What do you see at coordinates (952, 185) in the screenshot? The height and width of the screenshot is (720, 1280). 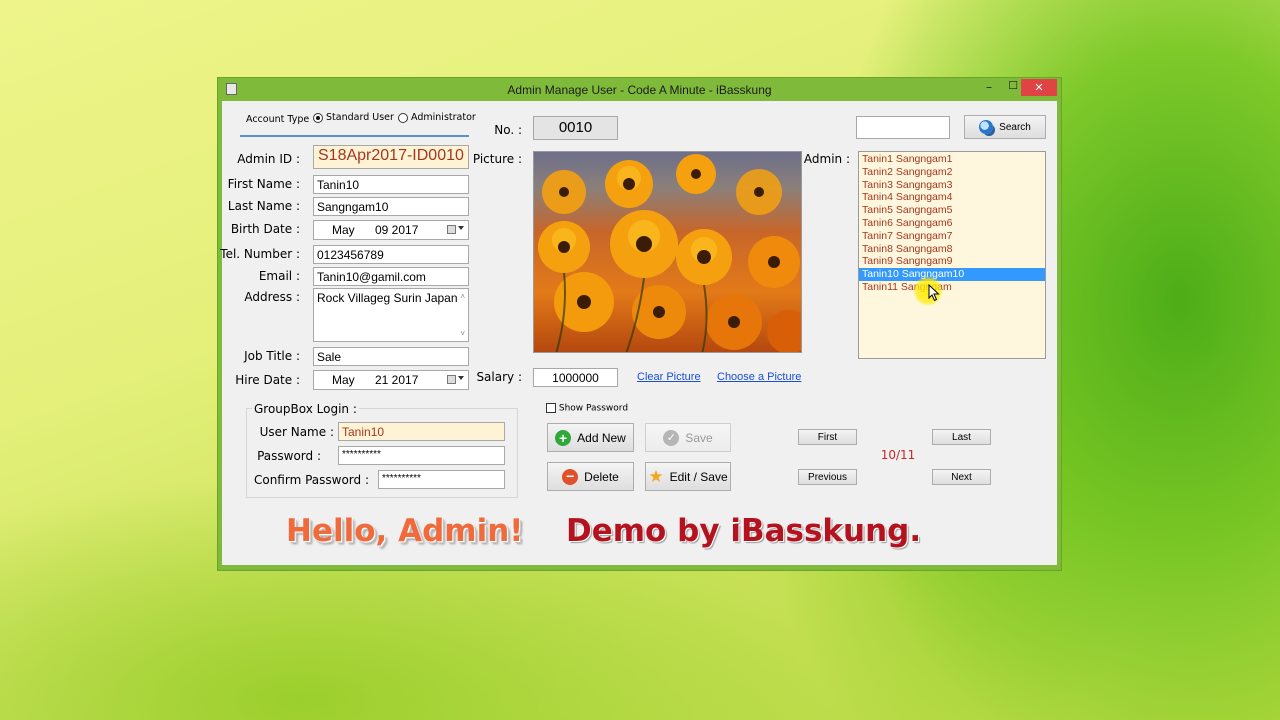 I see `list-item: Tanin3 Sangngam3` at bounding box center [952, 185].